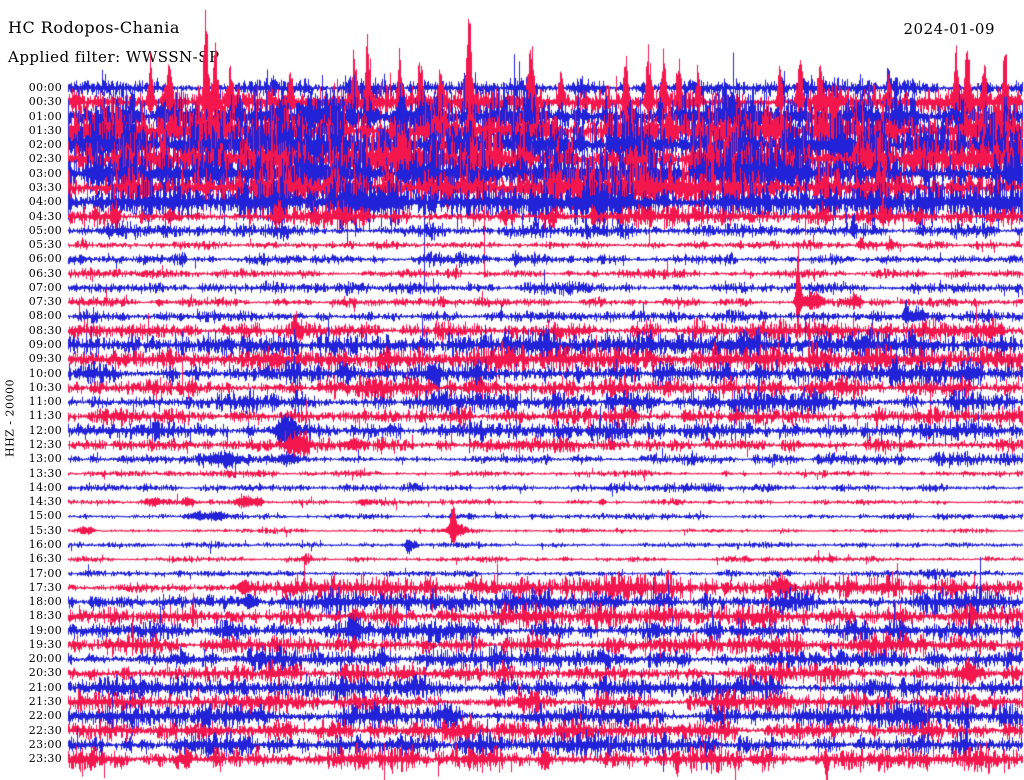  Describe the element at coordinates (45, 387) in the screenshot. I see `time-label: 10:30` at that location.